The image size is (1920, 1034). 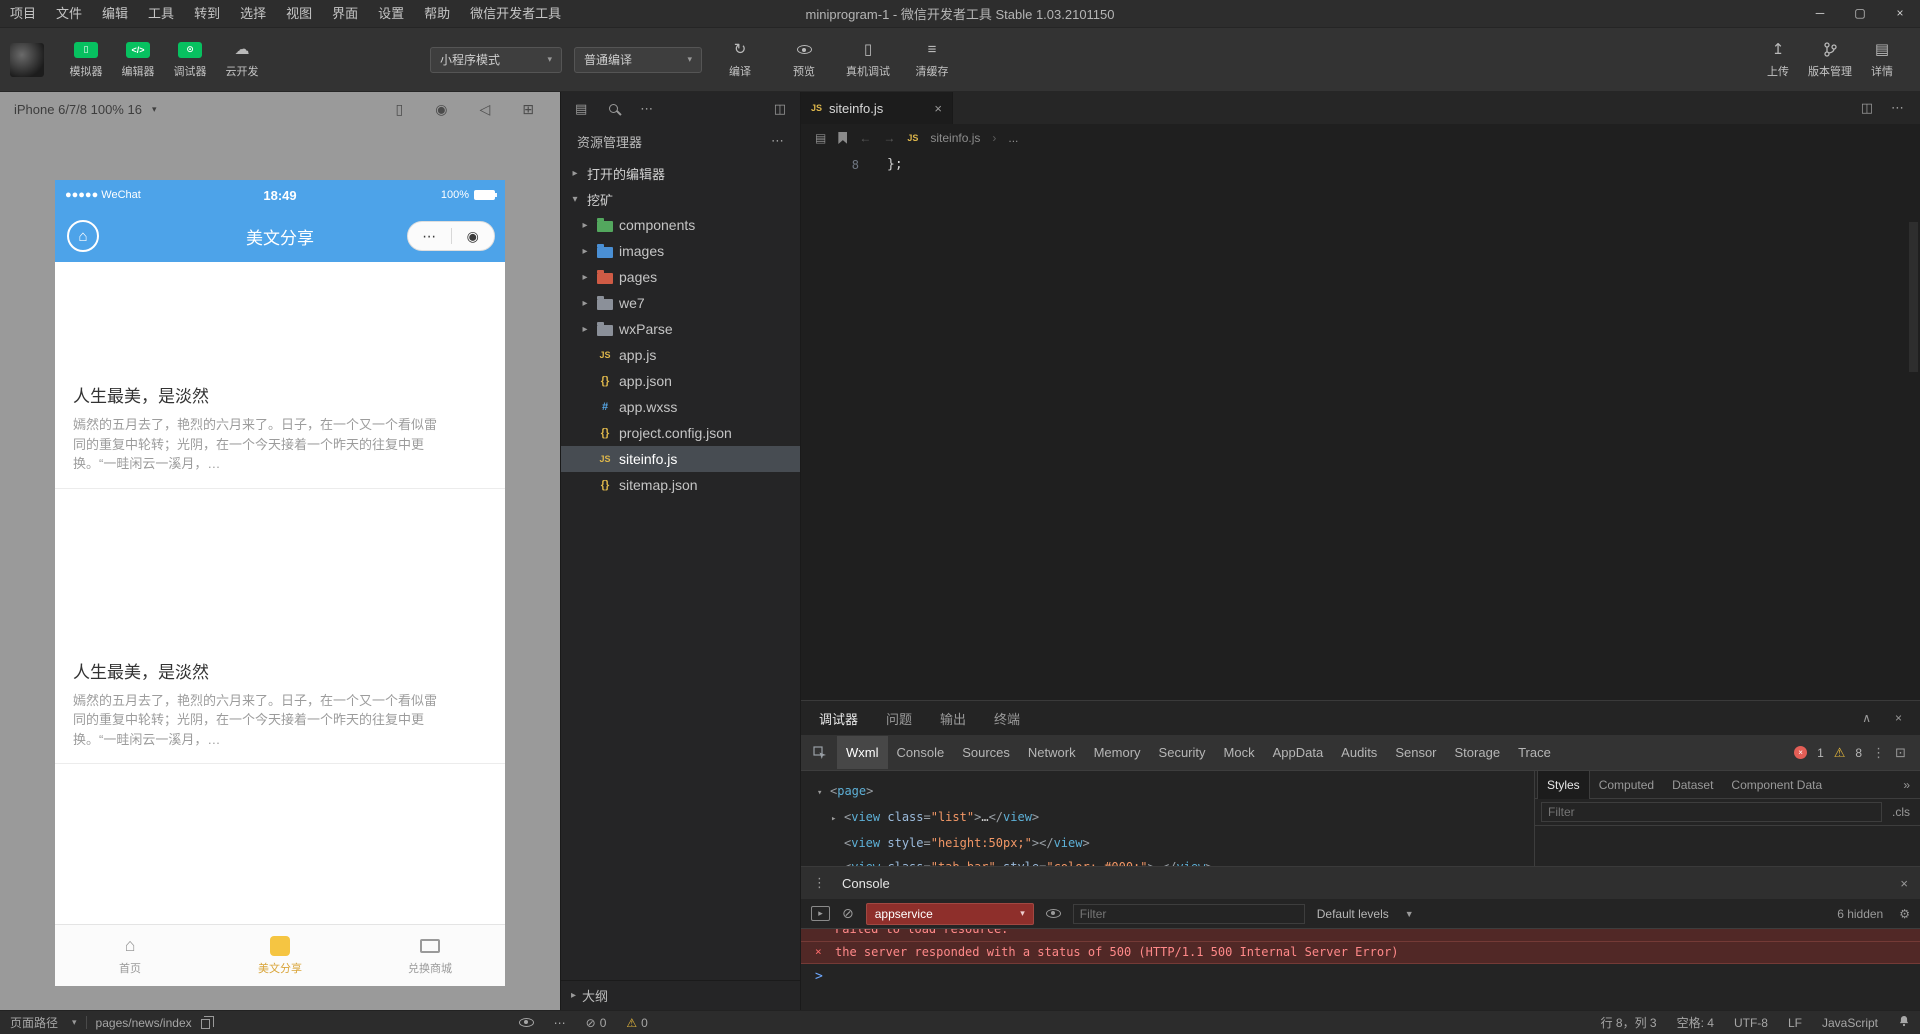 What do you see at coordinates (1830, 60) in the screenshot?
I see `version-button: 版本管理` at bounding box center [1830, 60].